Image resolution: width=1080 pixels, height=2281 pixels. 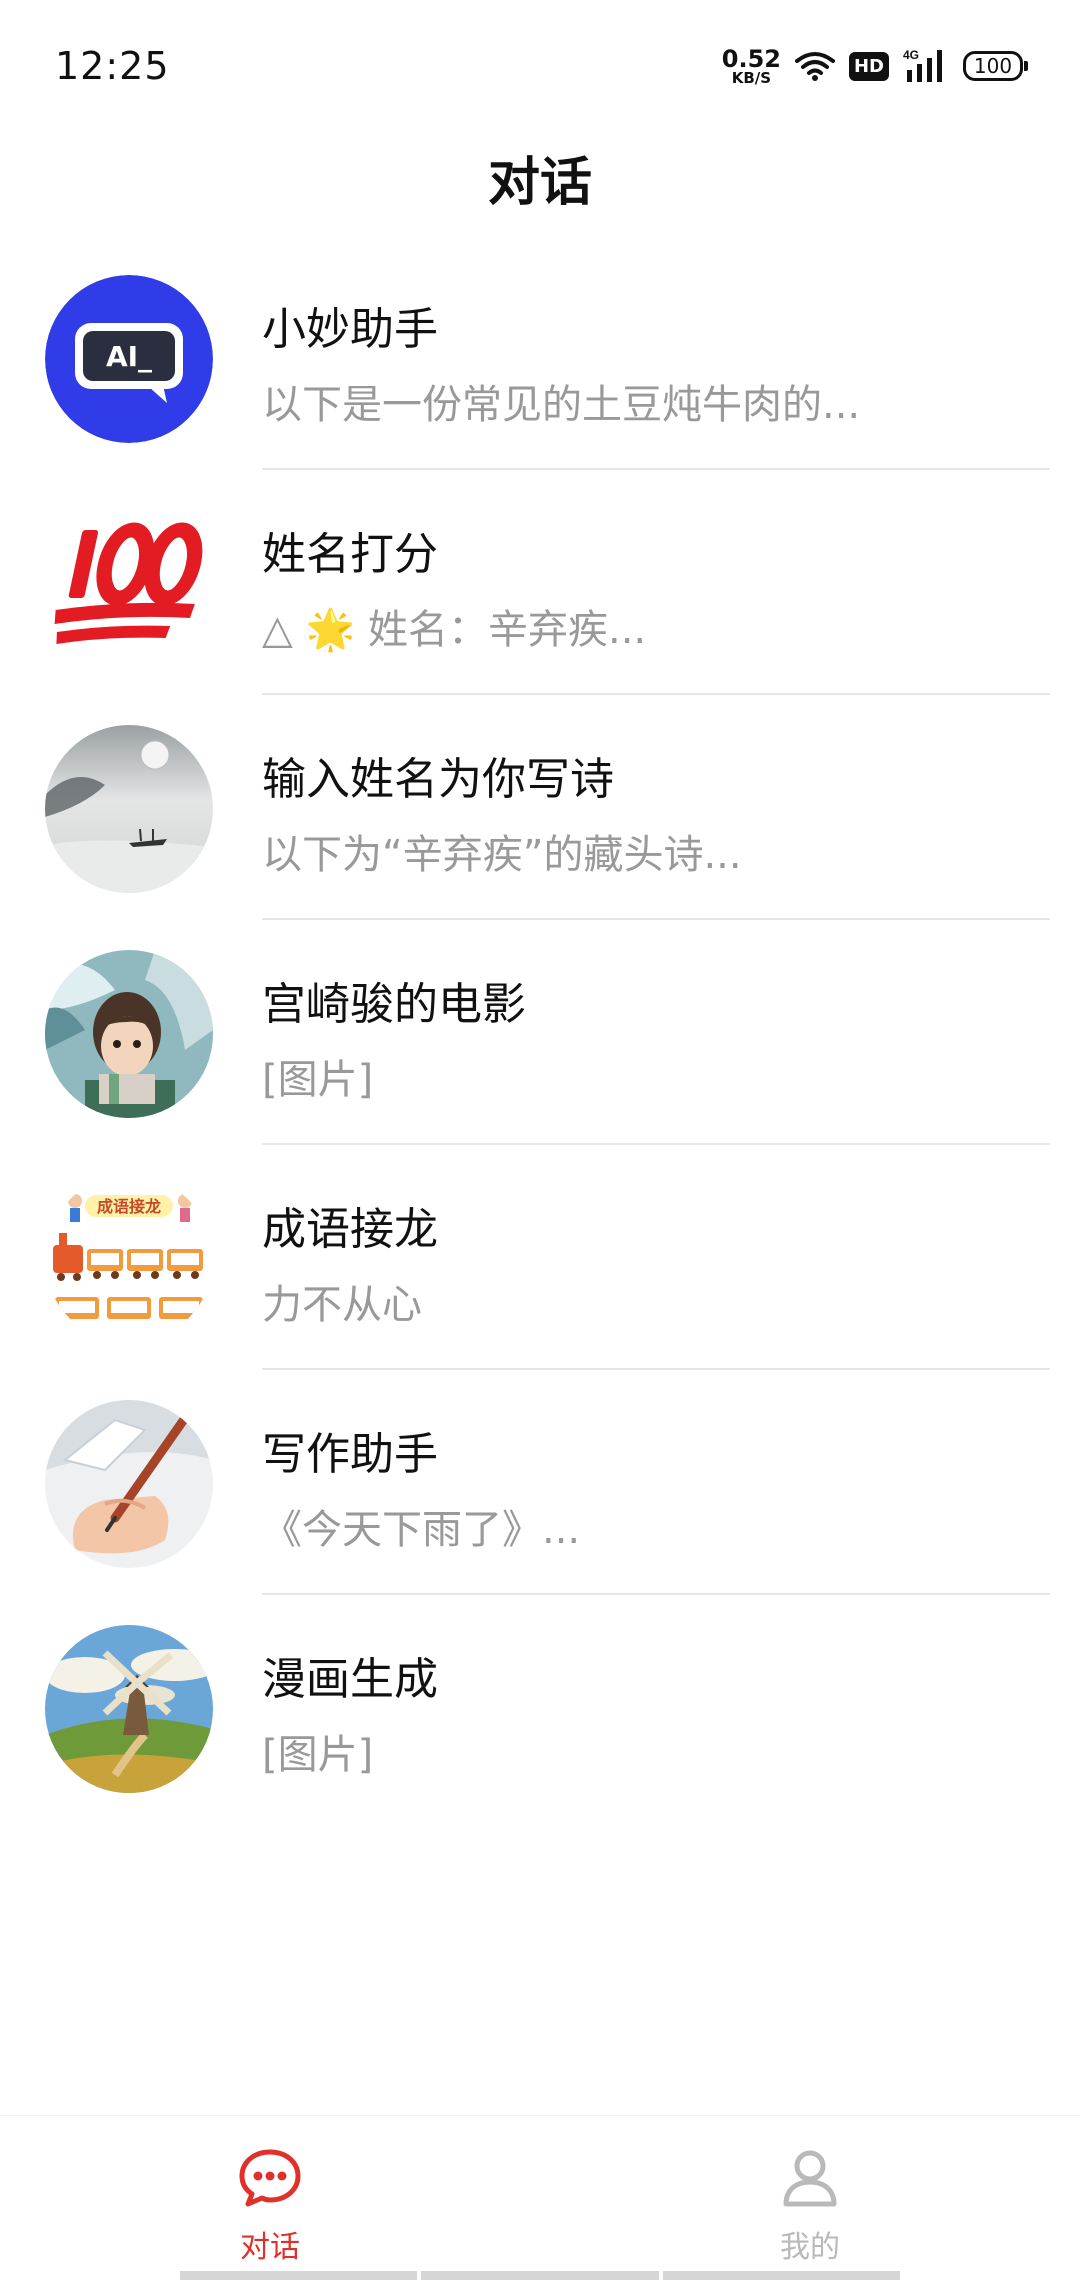 I want to click on tab-label: 对话, so click(x=270, y=2247).